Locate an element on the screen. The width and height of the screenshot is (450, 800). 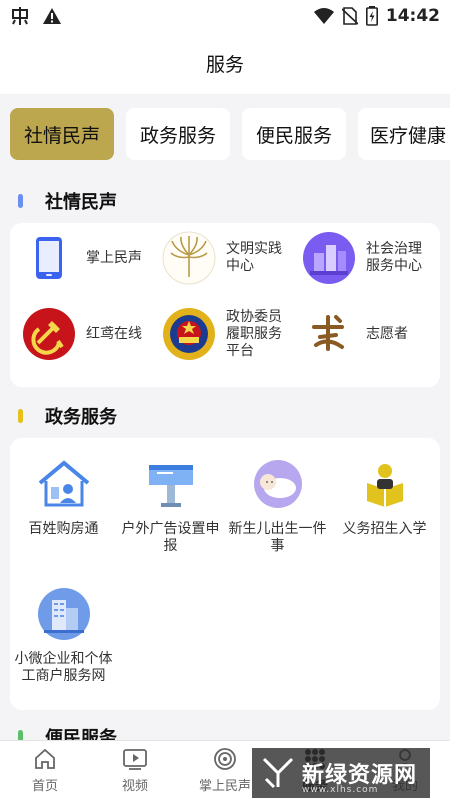
service-item-cppcc-platform: 政协委员 履职服务 平台 is located at coordinates (222, 334).